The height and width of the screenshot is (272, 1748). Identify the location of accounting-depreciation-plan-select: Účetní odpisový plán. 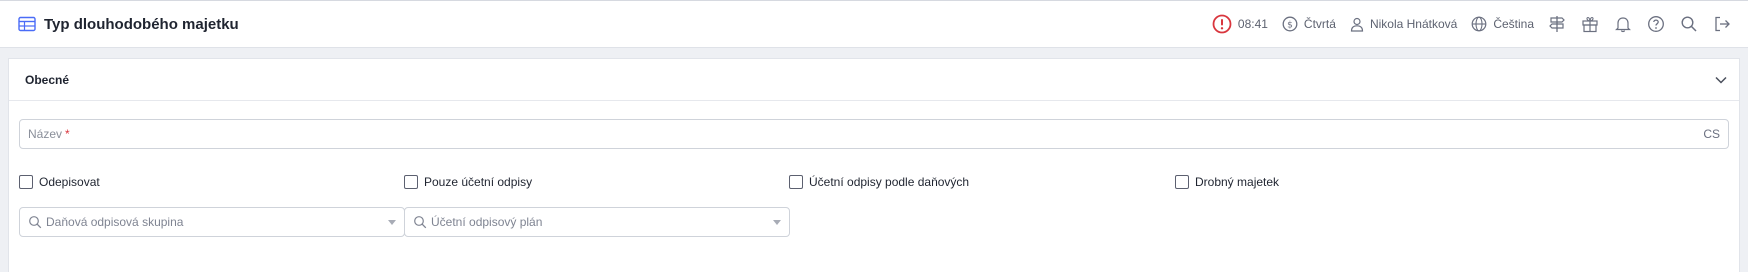
(597, 222).